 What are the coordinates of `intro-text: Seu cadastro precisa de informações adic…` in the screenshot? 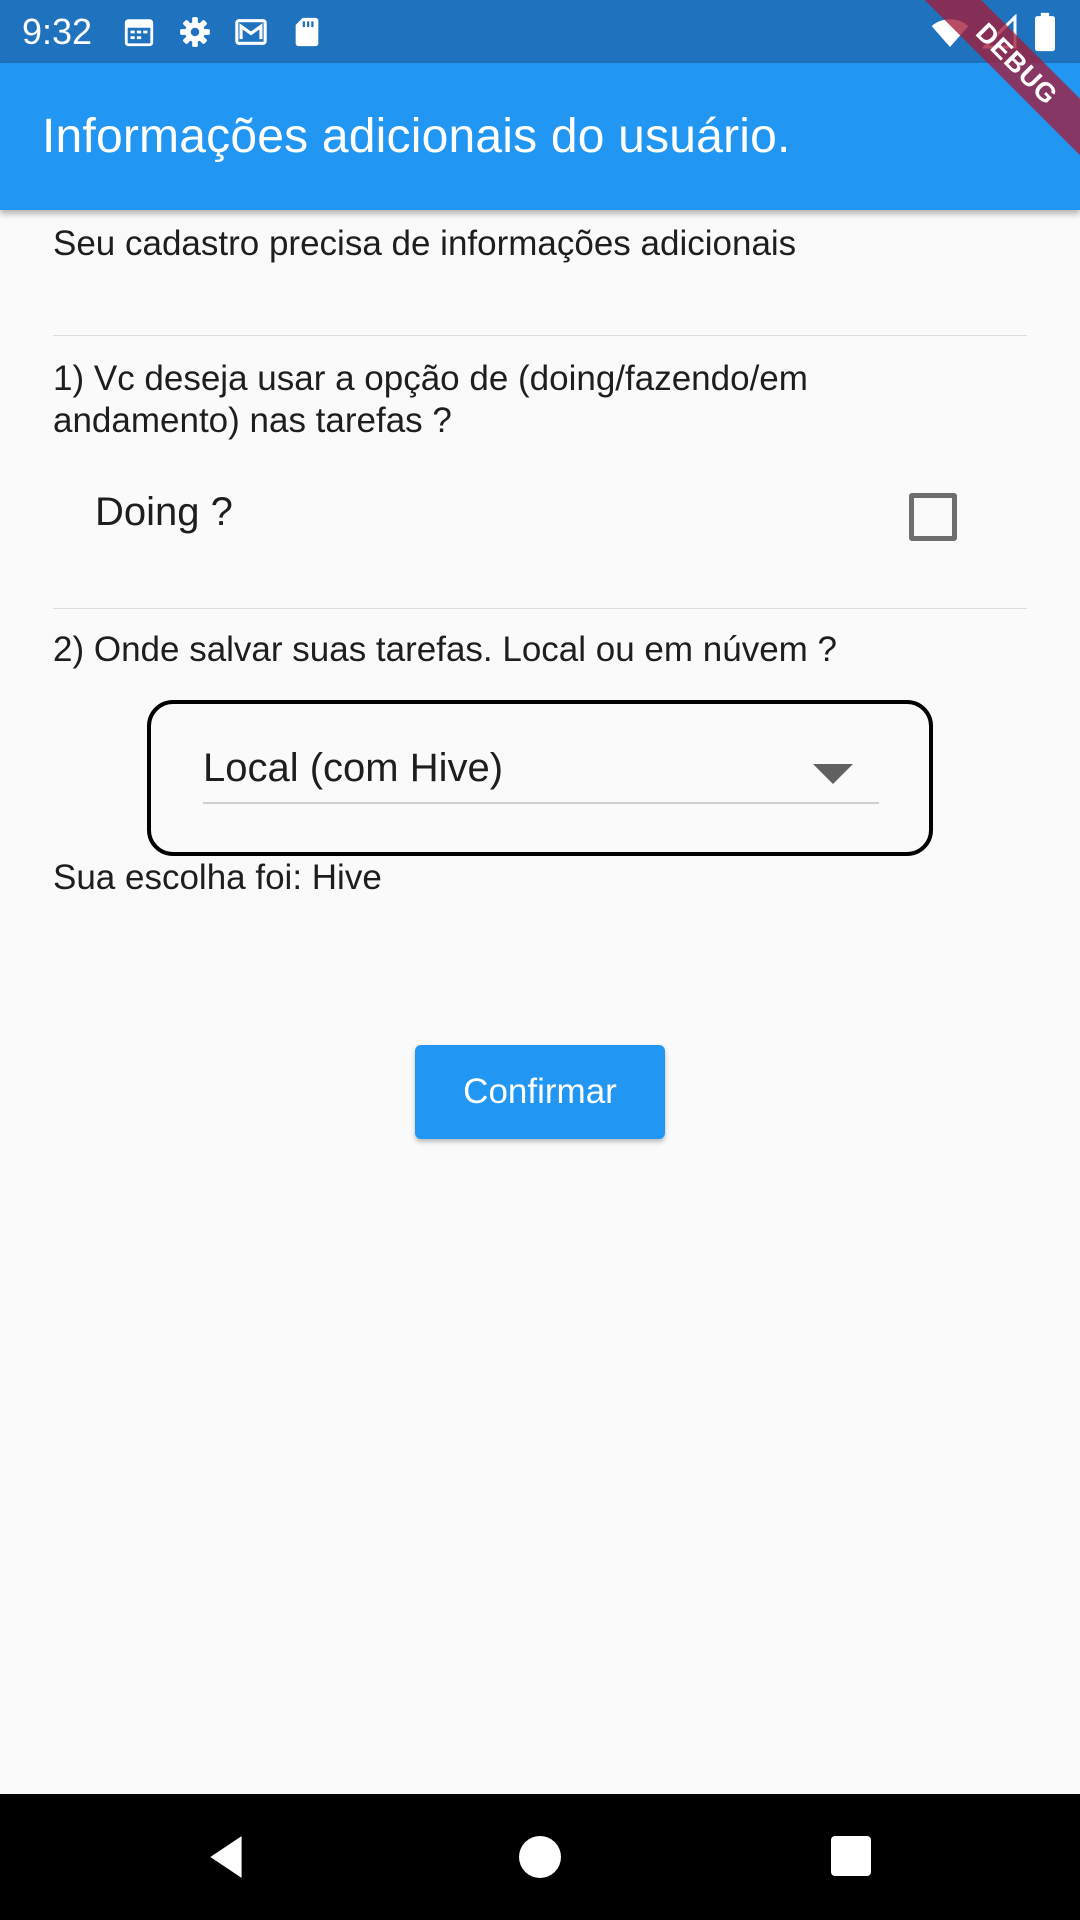 It's located at (425, 243).